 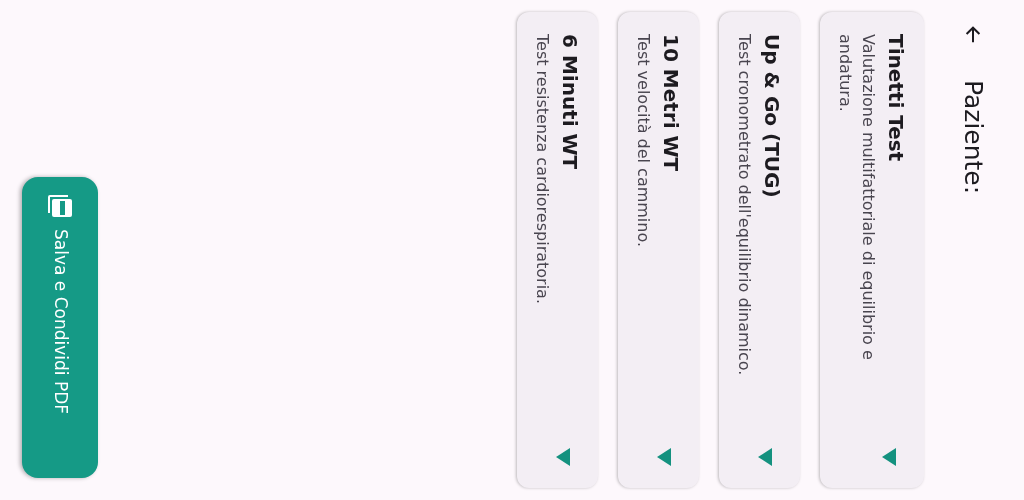 What do you see at coordinates (857, 198) in the screenshot?
I see `test-description: Valutazione multifattoriale di equilibrio e andatura.` at bounding box center [857, 198].